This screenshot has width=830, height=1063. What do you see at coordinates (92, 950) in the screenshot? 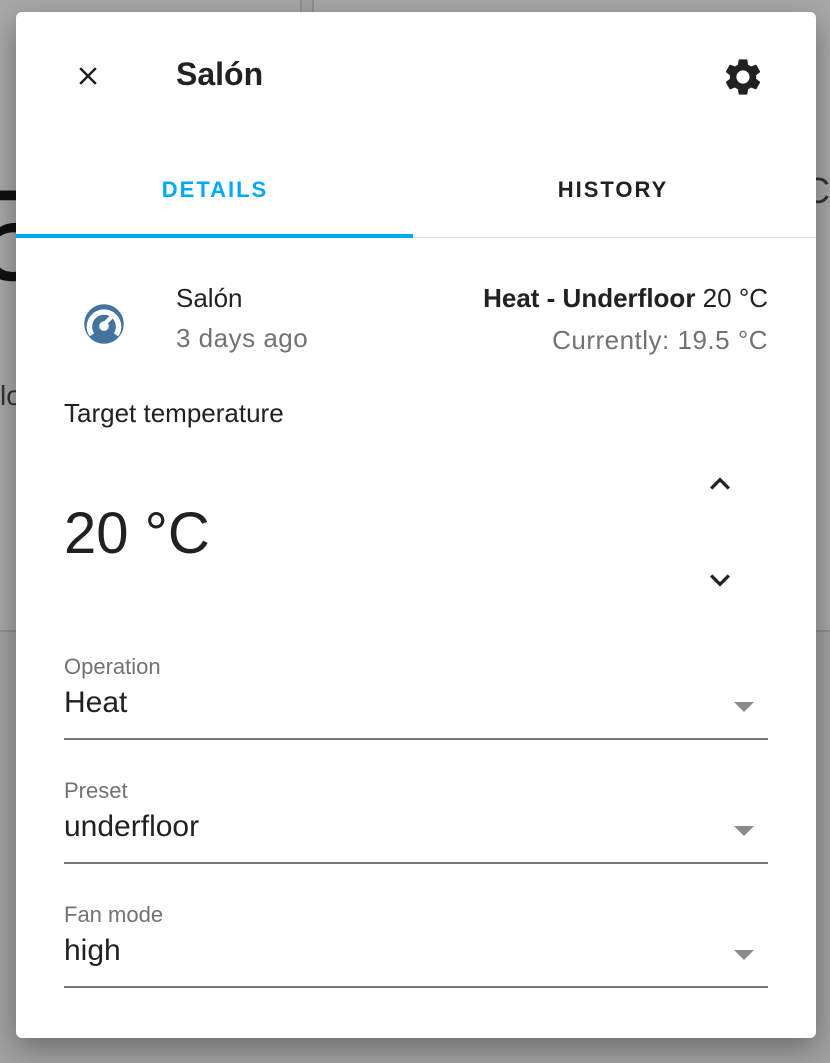
I see `fan-mode-value: high` at bounding box center [92, 950].